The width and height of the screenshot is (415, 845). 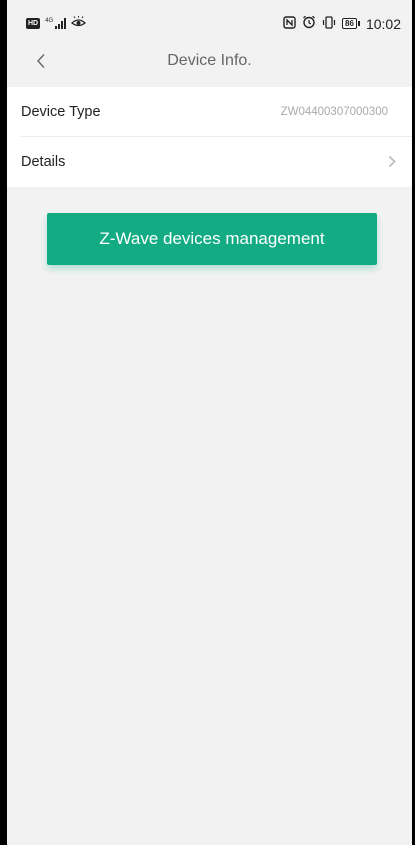 I want to click on status-time: 10:02, so click(x=383, y=23).